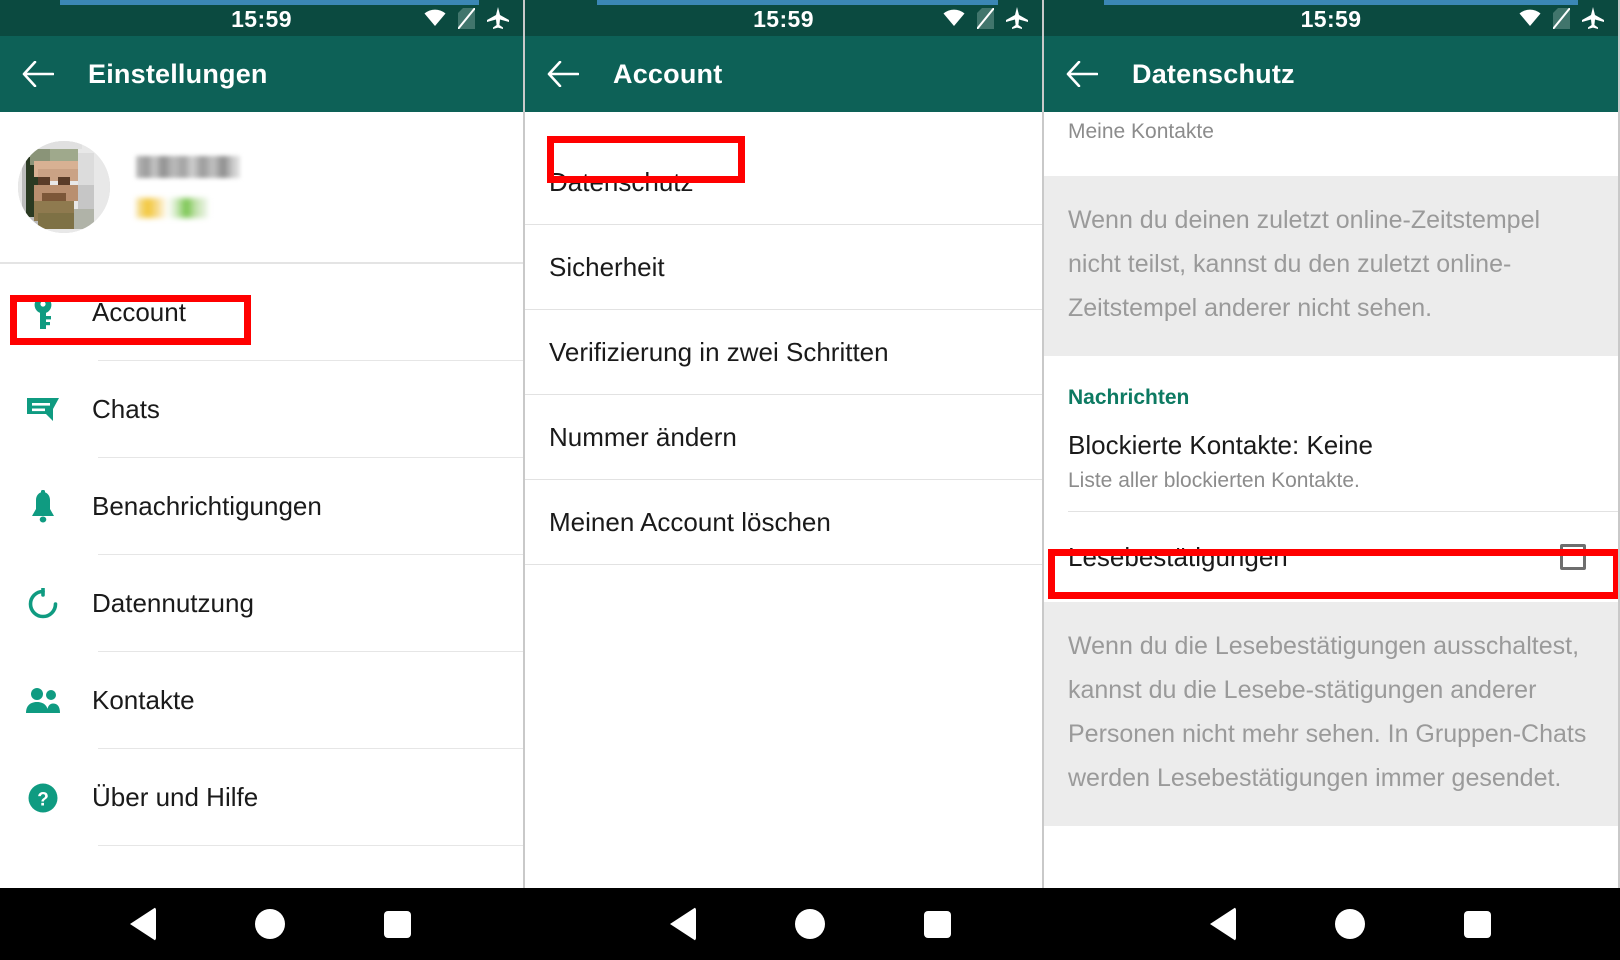  I want to click on sidebar-item-label: Benachrichtigungen, so click(207, 506).